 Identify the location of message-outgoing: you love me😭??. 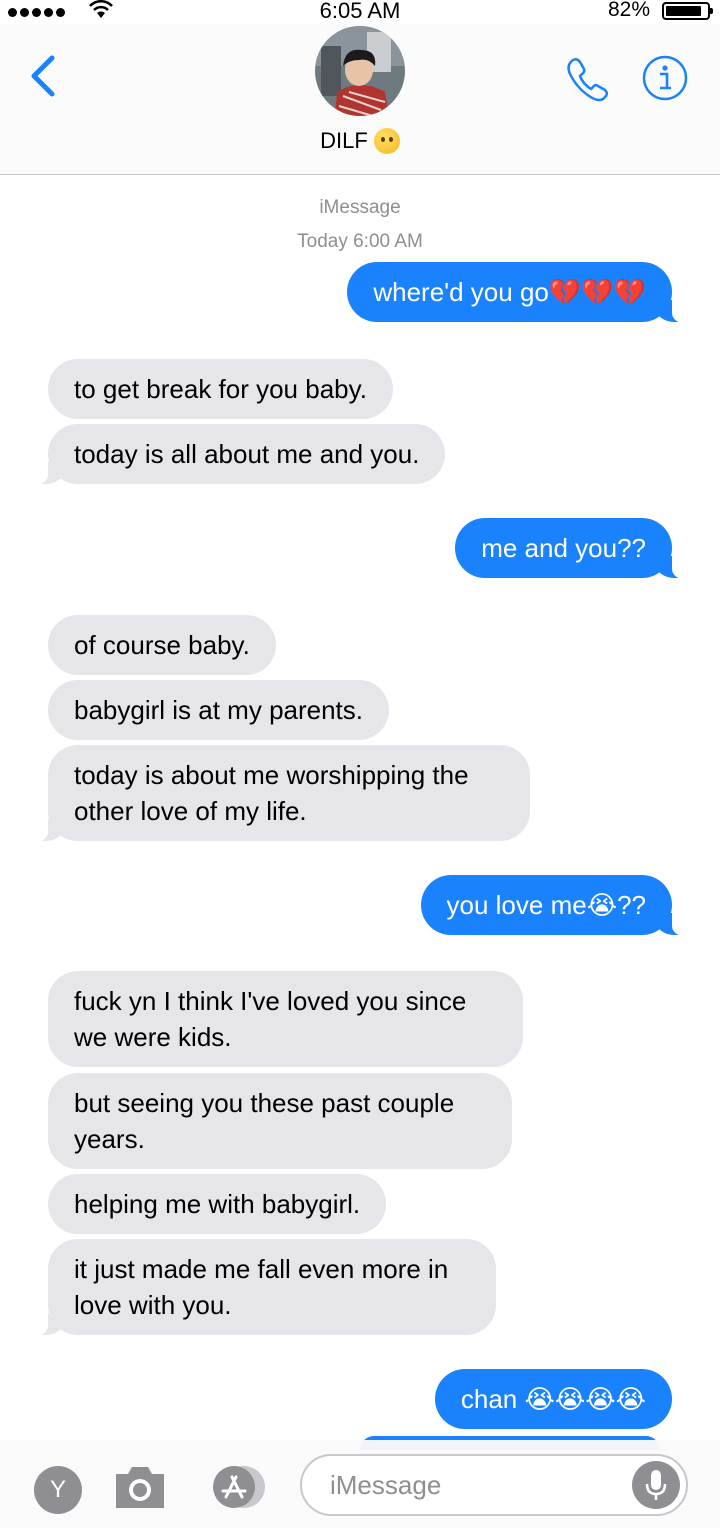
(553, 905).